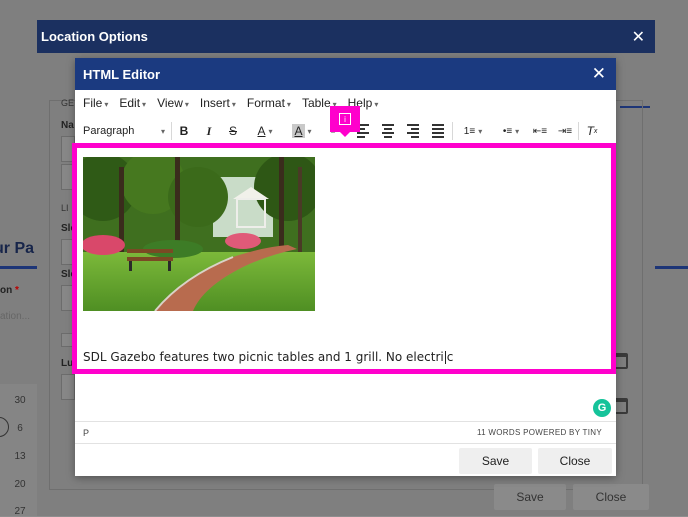  What do you see at coordinates (68, 387) in the screenshot?
I see `date-input` at bounding box center [68, 387].